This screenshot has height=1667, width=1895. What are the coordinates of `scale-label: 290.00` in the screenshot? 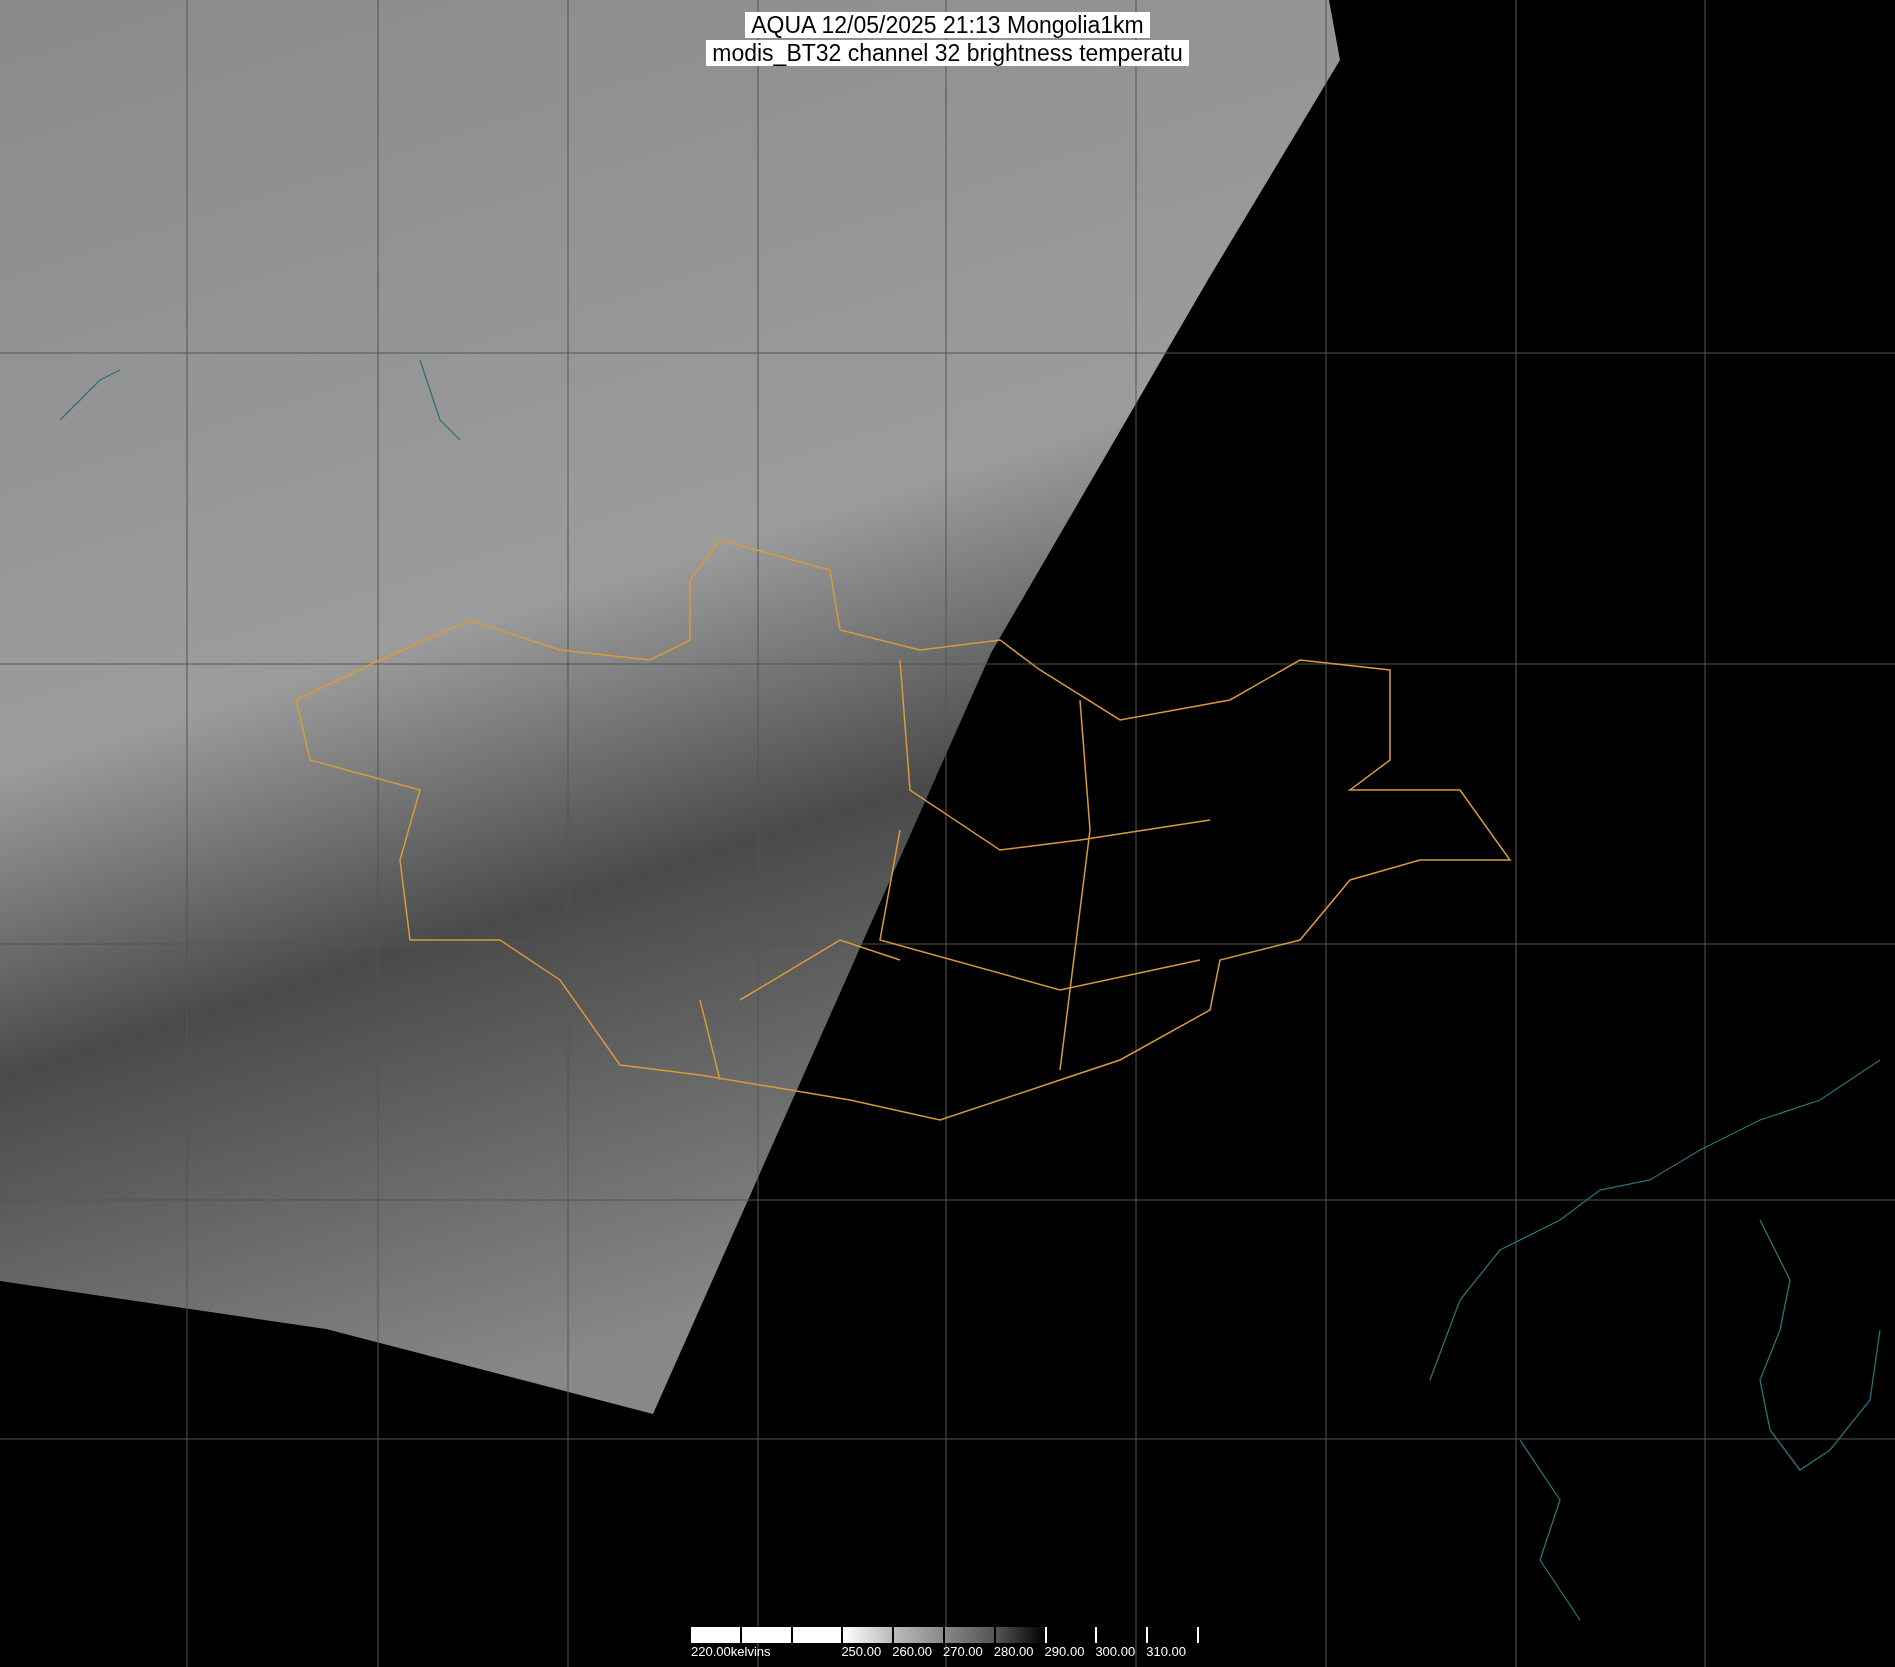 It's located at (1064, 1651).